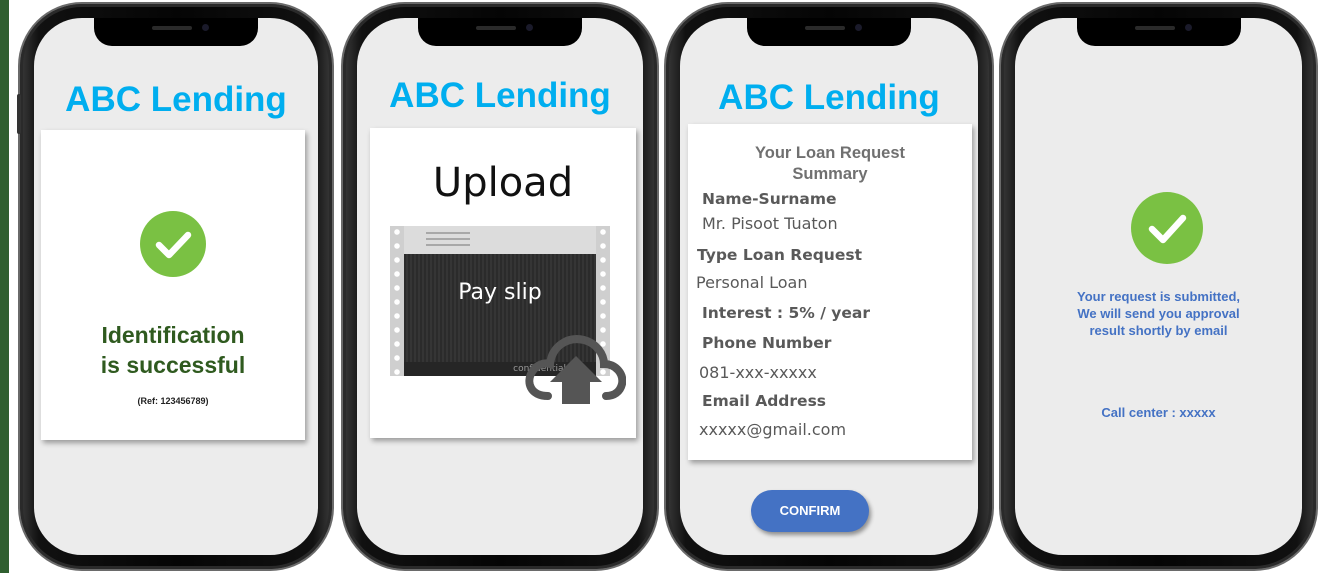  I want to click on confirm-button: CONFIRM, so click(810, 511).